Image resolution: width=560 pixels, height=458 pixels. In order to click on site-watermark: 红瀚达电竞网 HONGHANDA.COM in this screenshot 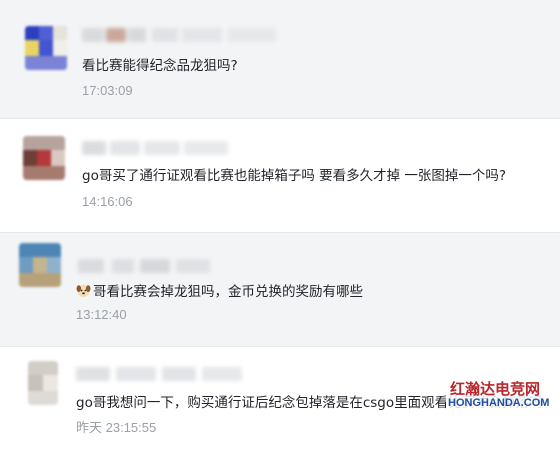, I will do `click(500, 395)`.